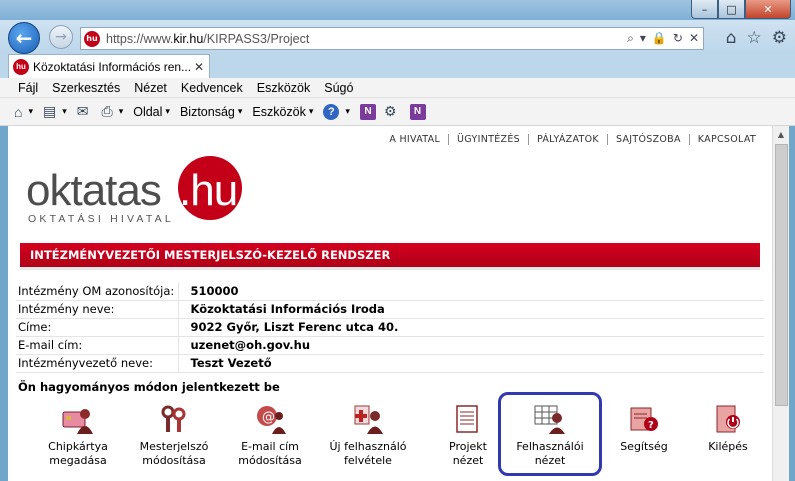  I want to click on mail-icon: ✉, so click(82, 111).